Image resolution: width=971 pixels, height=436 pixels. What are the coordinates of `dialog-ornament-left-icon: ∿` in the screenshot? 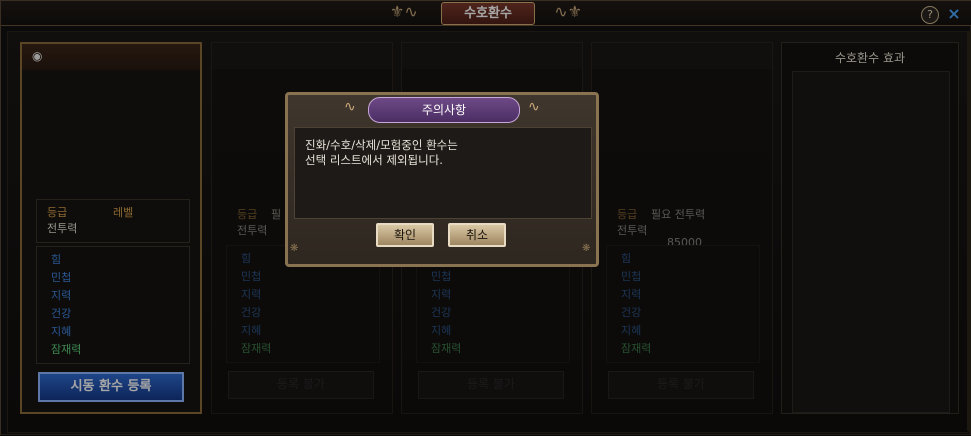 It's located at (350, 107).